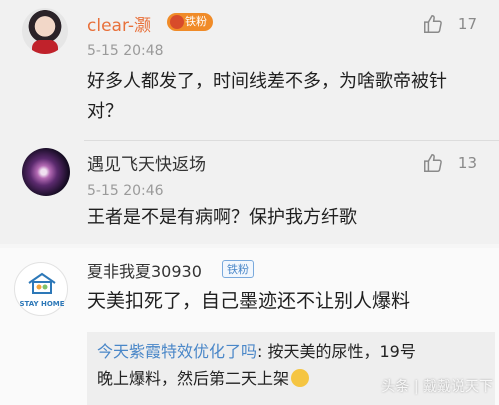 The height and width of the screenshot is (405, 499). Describe the element at coordinates (146, 162) in the screenshot. I see `comment-username: 遇见飞天快返场` at that location.